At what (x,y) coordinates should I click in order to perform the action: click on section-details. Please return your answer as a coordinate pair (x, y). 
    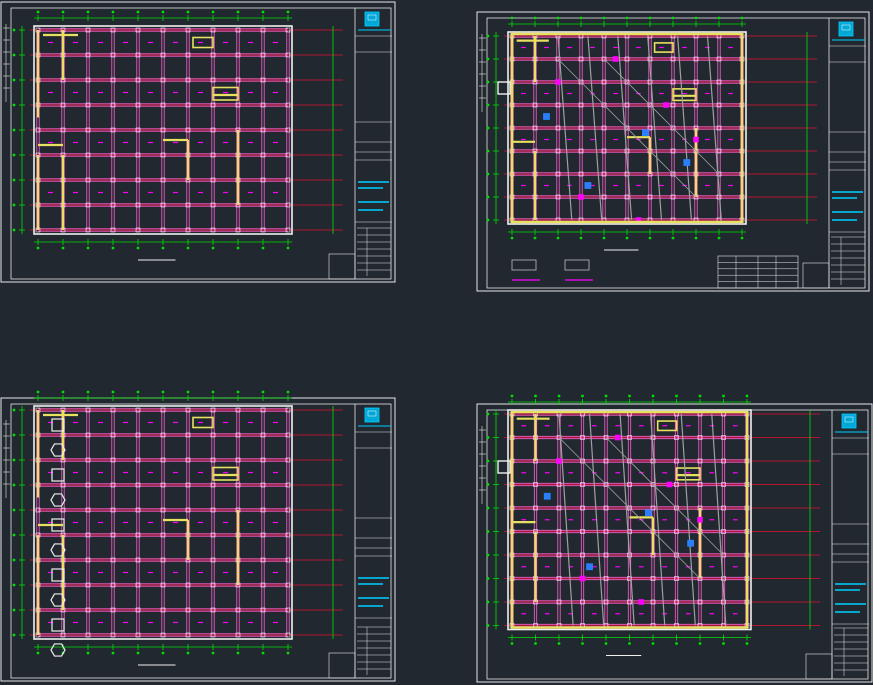
    Looking at the image, I should click on (552, 270).